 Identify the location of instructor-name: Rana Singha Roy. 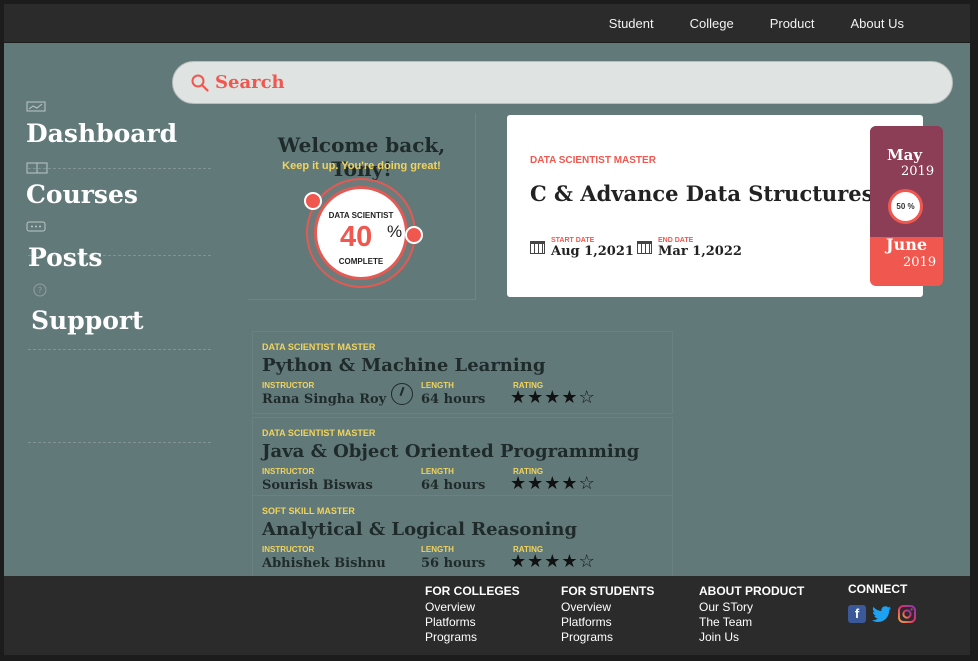
(324, 399).